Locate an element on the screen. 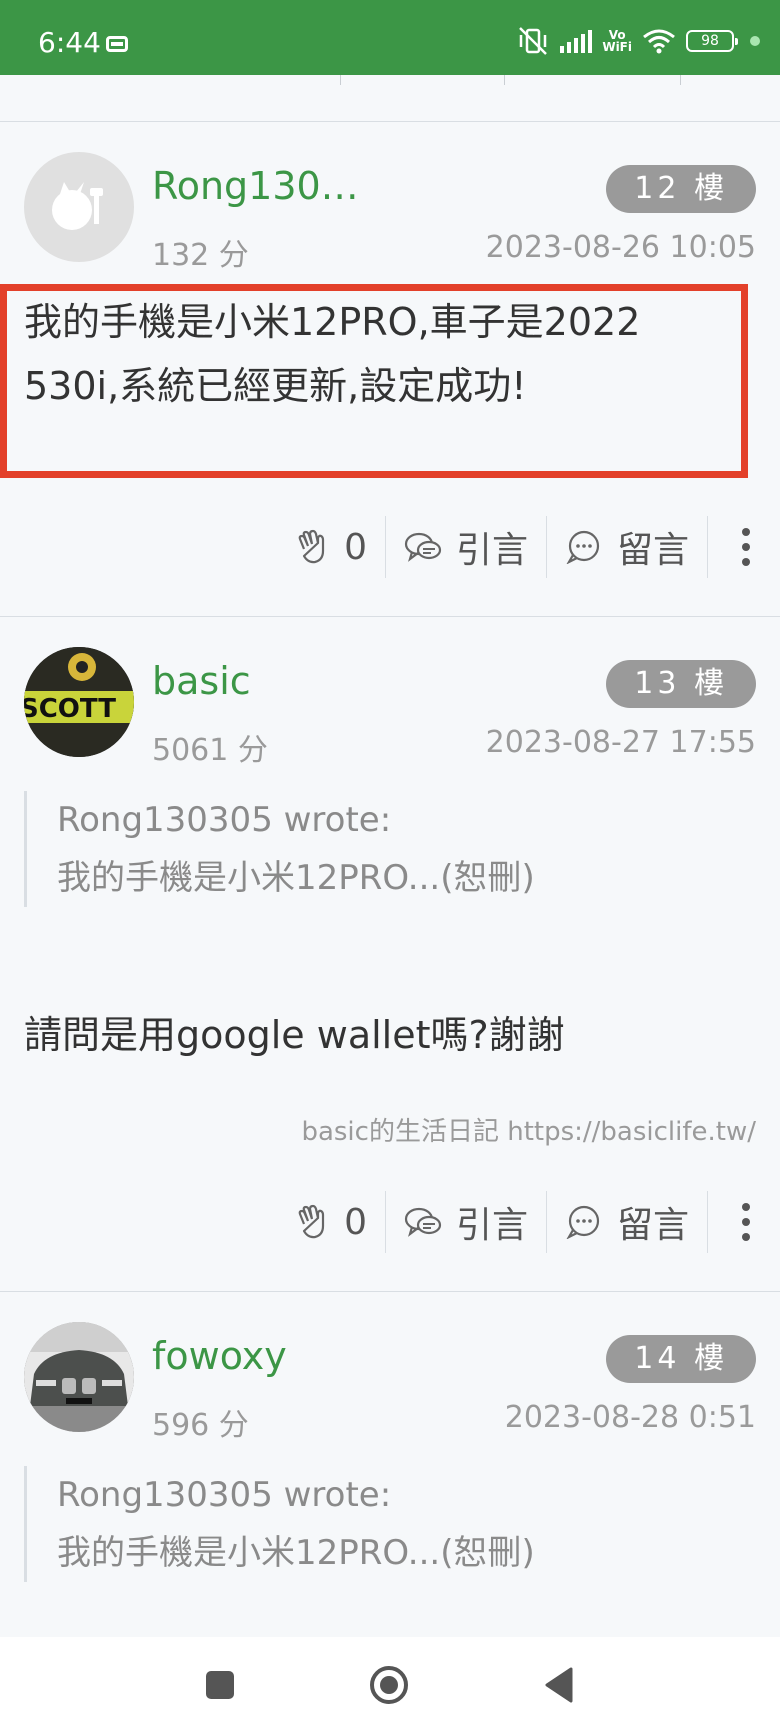 The height and width of the screenshot is (1733, 780). previous-post-actions is located at coordinates (390, 98).